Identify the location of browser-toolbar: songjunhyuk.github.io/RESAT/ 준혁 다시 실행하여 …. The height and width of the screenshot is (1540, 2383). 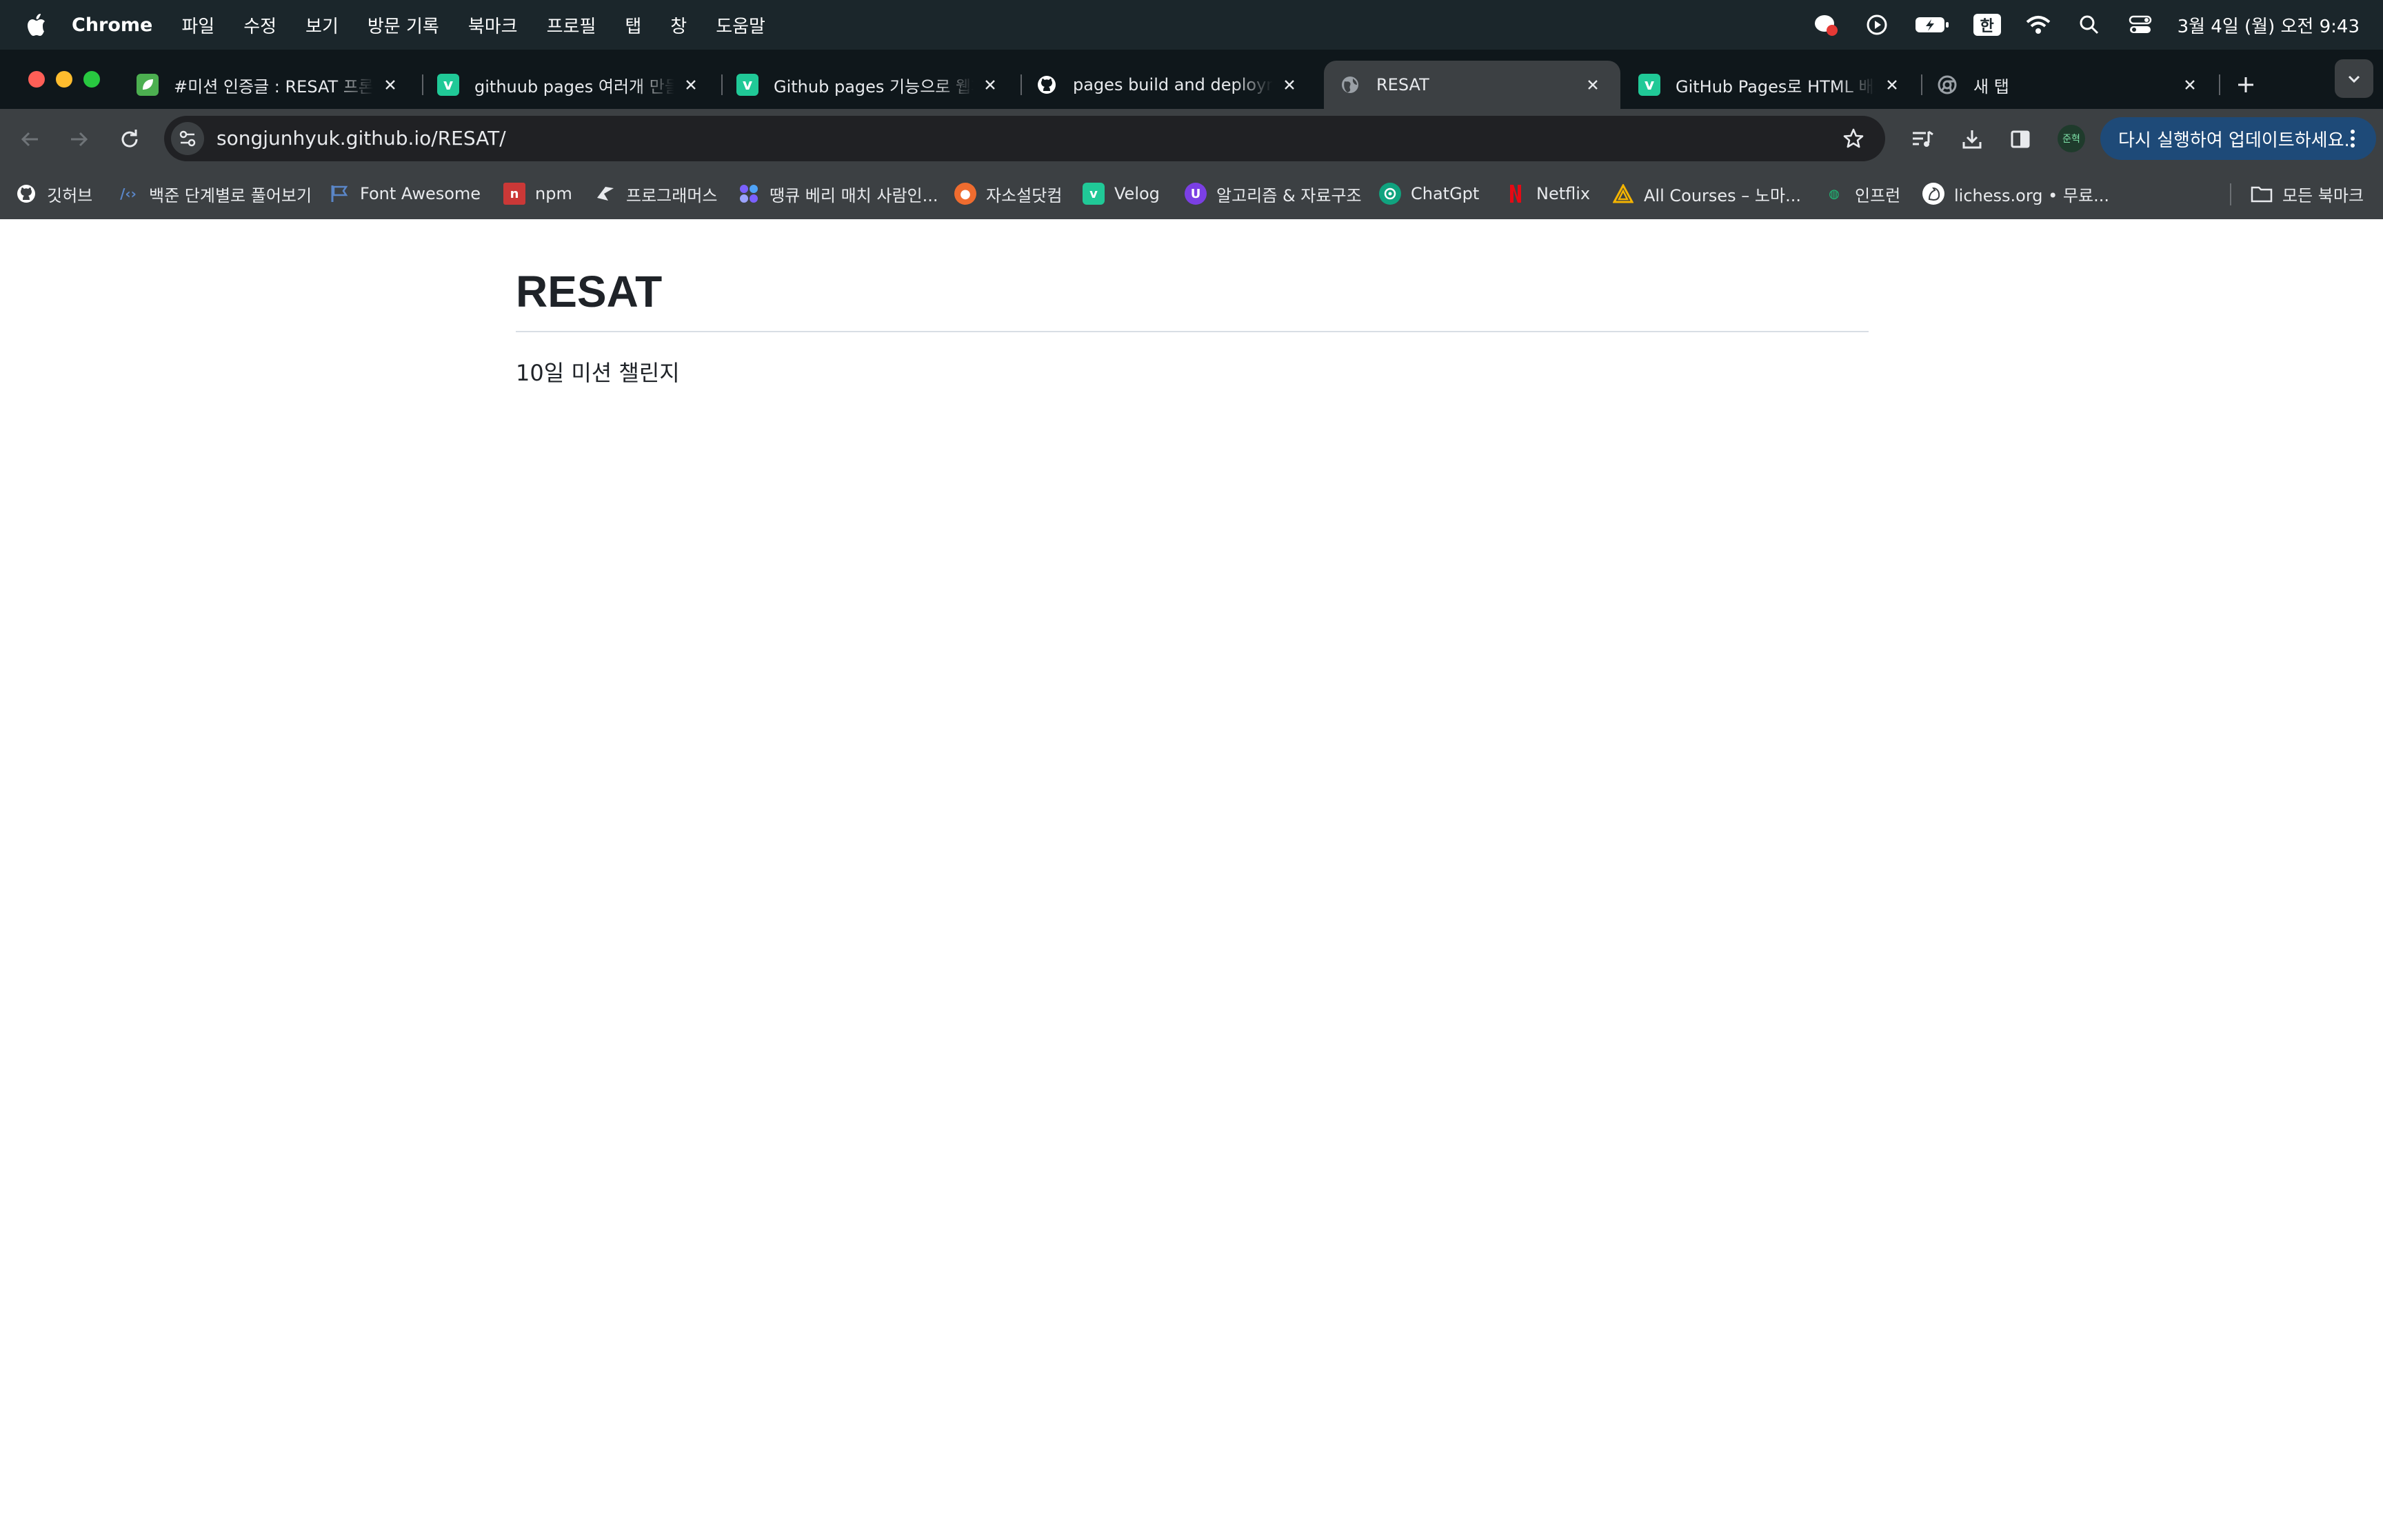
(1191, 138).